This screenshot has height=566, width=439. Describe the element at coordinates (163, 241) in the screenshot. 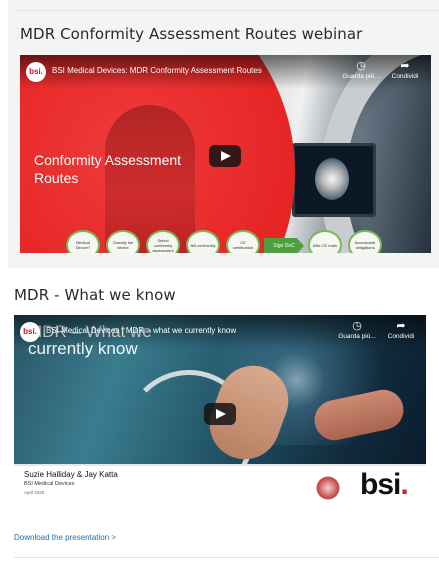

I see `flow-step: Select conformity assessment` at that location.